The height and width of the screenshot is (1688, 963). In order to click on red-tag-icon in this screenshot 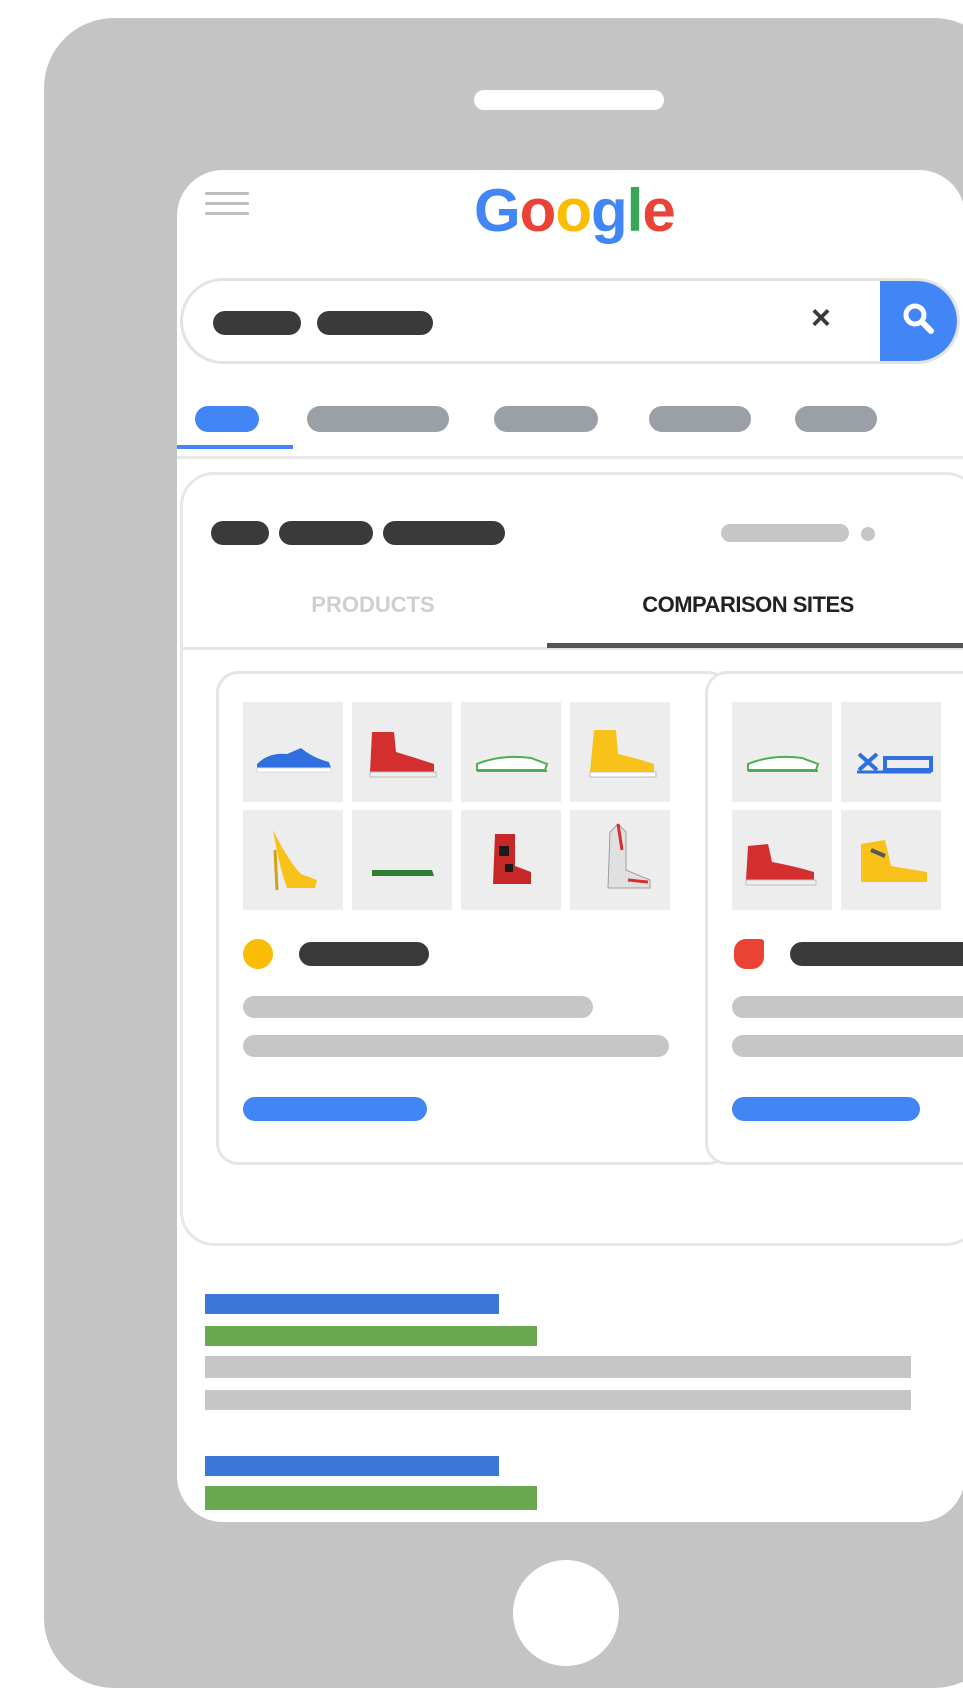, I will do `click(749, 954)`.